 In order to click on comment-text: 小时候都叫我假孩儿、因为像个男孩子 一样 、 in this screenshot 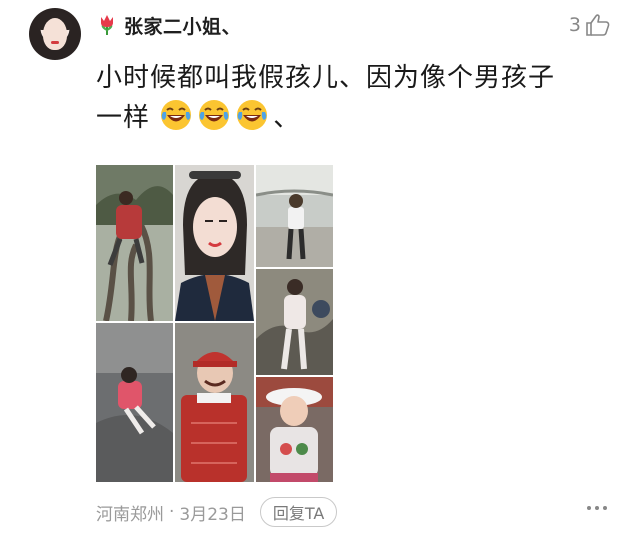, I will do `click(356, 98)`.